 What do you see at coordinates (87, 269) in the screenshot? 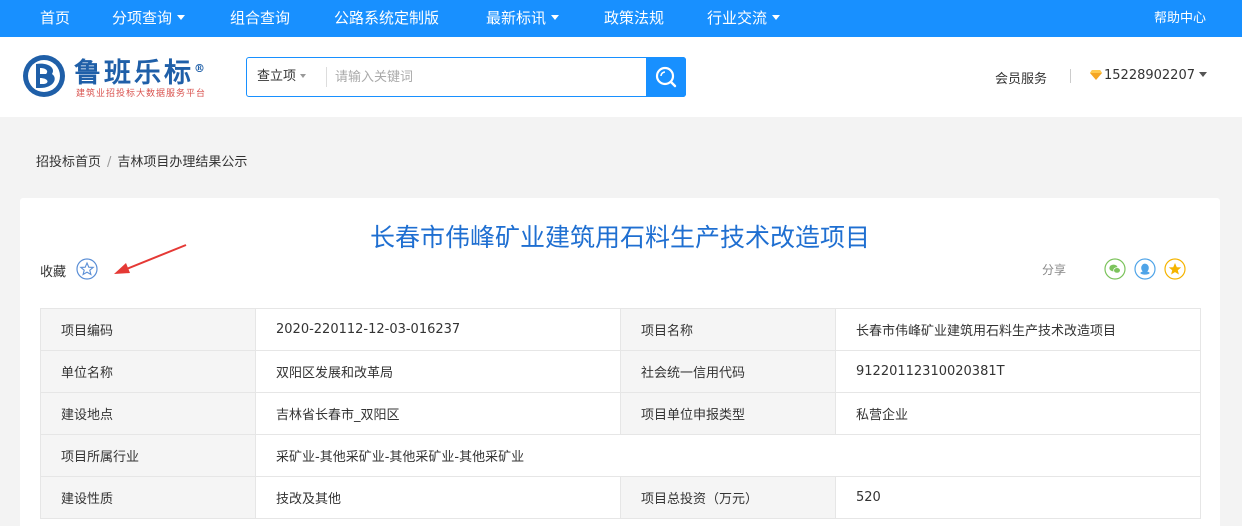
I see `favorite-star-icon` at bounding box center [87, 269].